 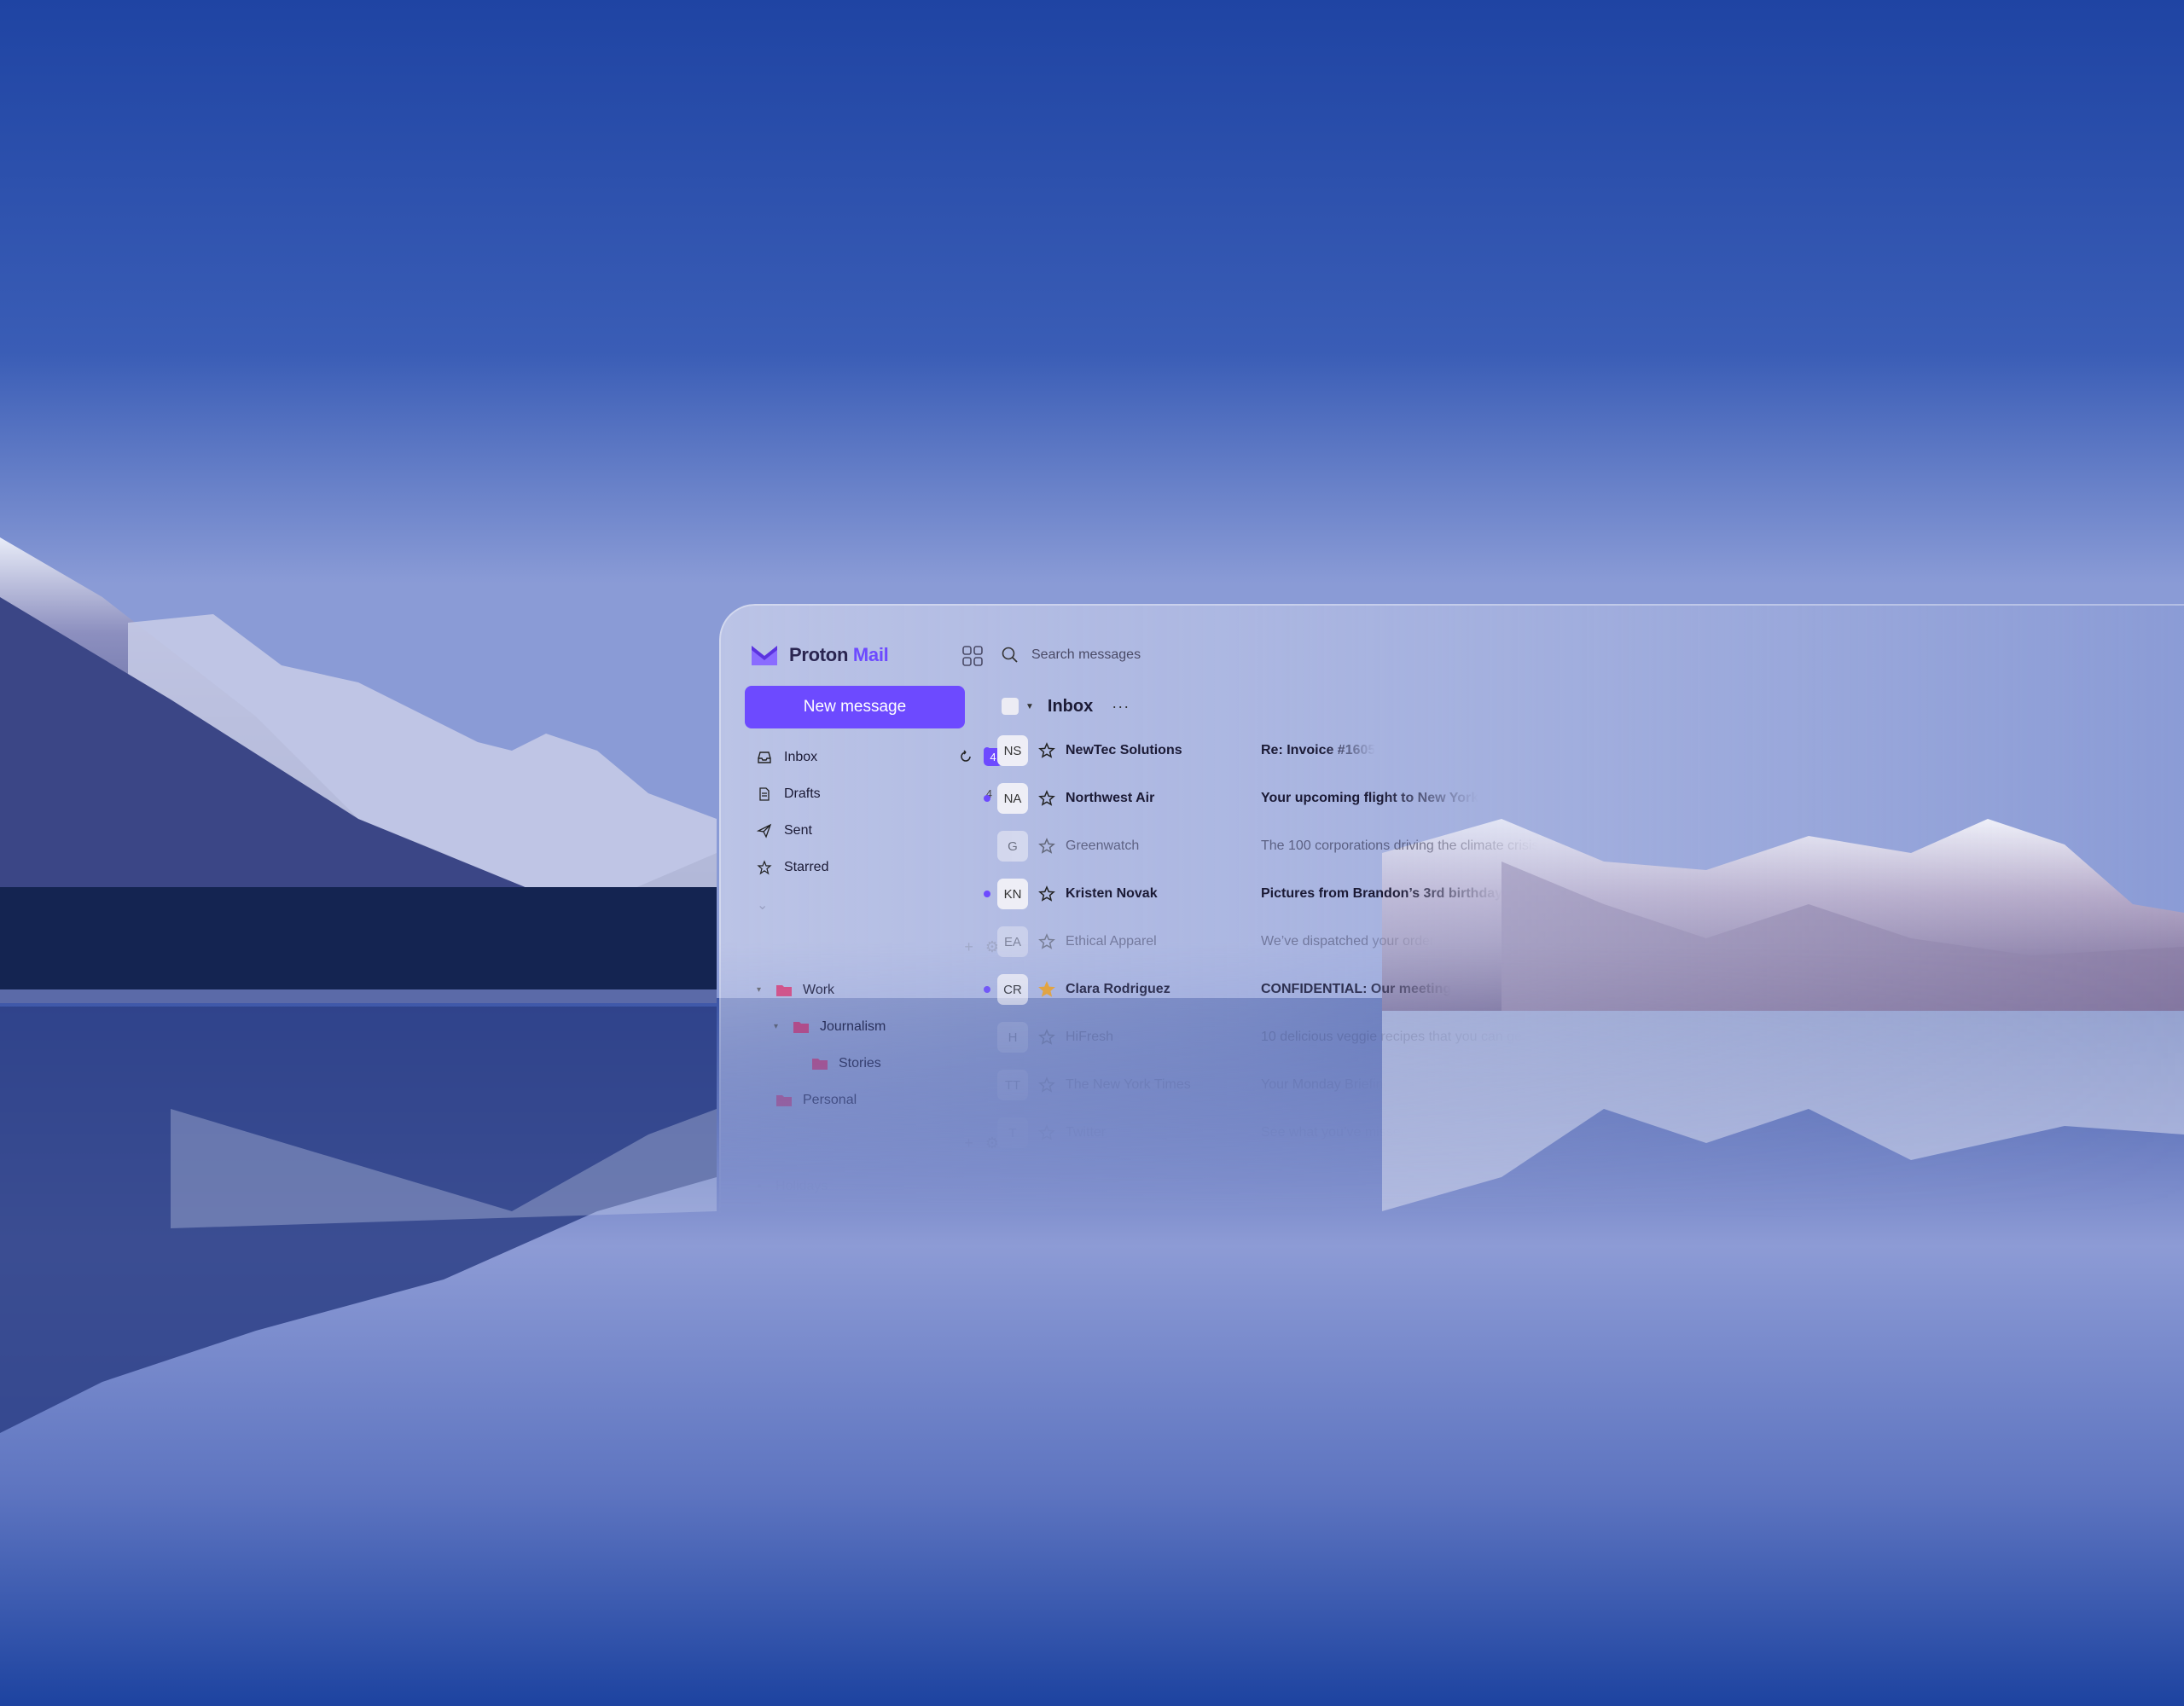 What do you see at coordinates (1370, 798) in the screenshot?
I see `message-subject: Your upcoming flight to New York` at bounding box center [1370, 798].